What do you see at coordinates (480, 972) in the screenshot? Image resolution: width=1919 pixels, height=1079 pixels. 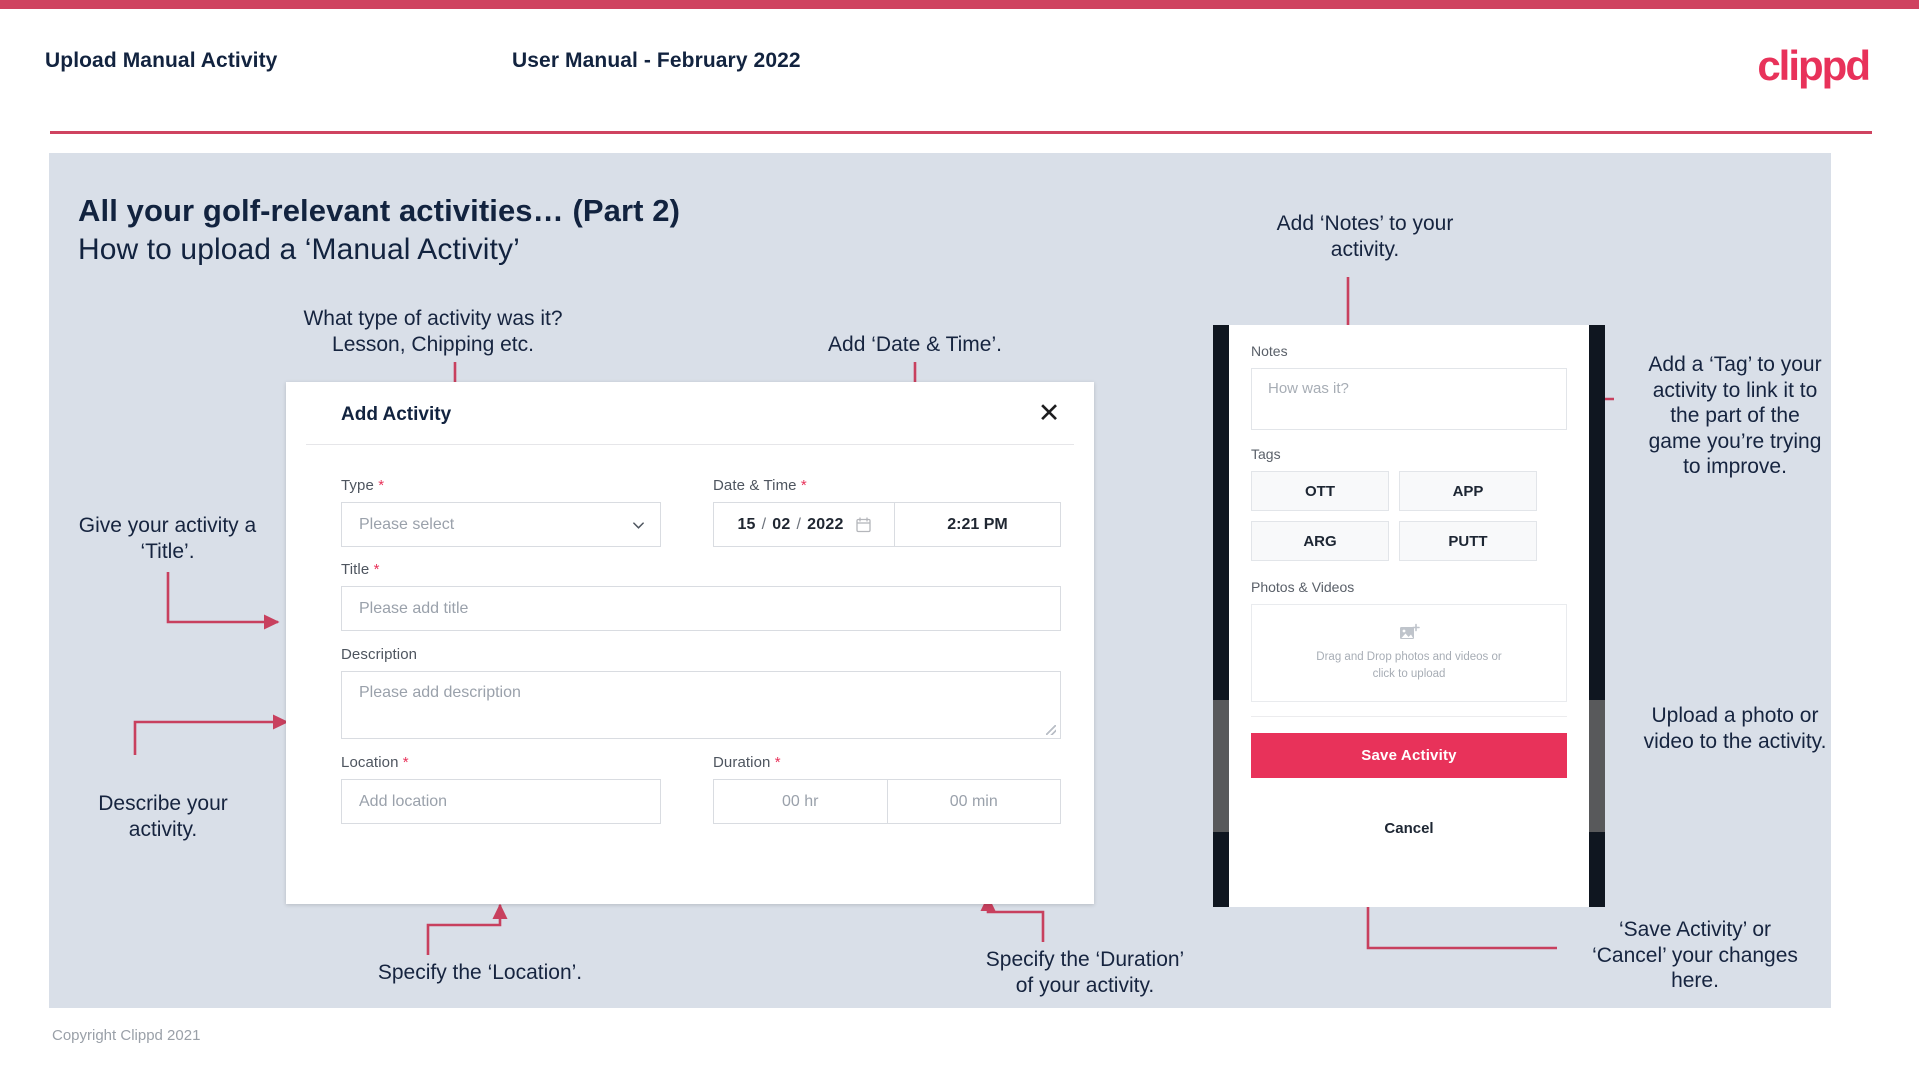 I see `annotation-location: Specify the ‘Location’.` at bounding box center [480, 972].